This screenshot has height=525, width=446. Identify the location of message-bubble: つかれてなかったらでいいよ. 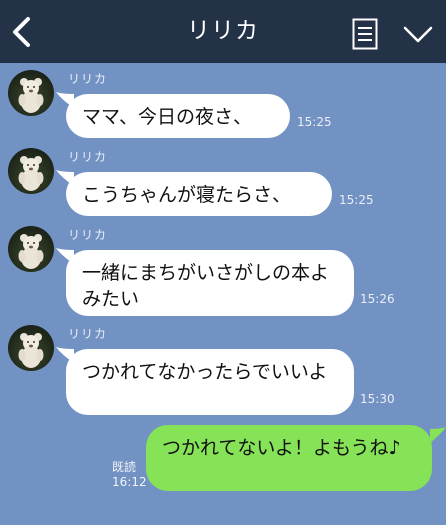
(210, 382).